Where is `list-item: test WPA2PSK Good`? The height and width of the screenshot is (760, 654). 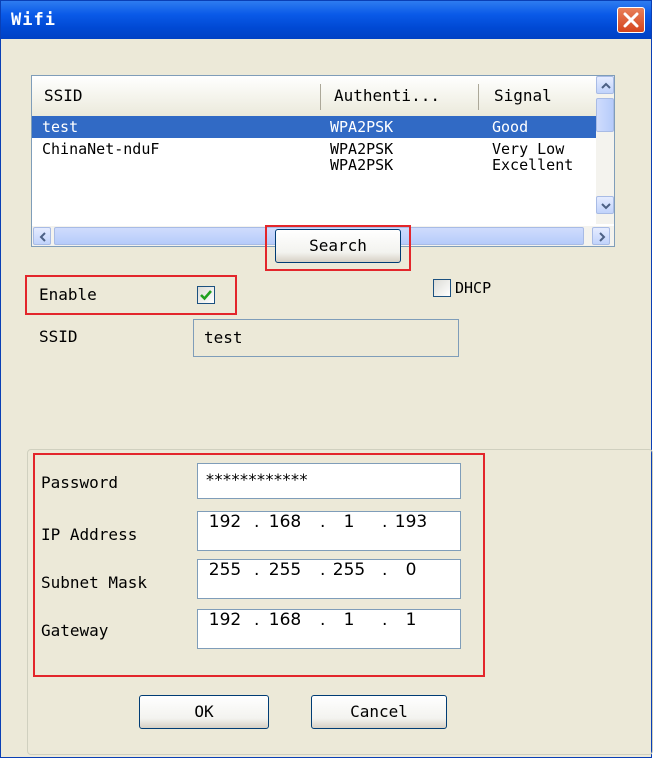 list-item: test WPA2PSK Good is located at coordinates (314, 127).